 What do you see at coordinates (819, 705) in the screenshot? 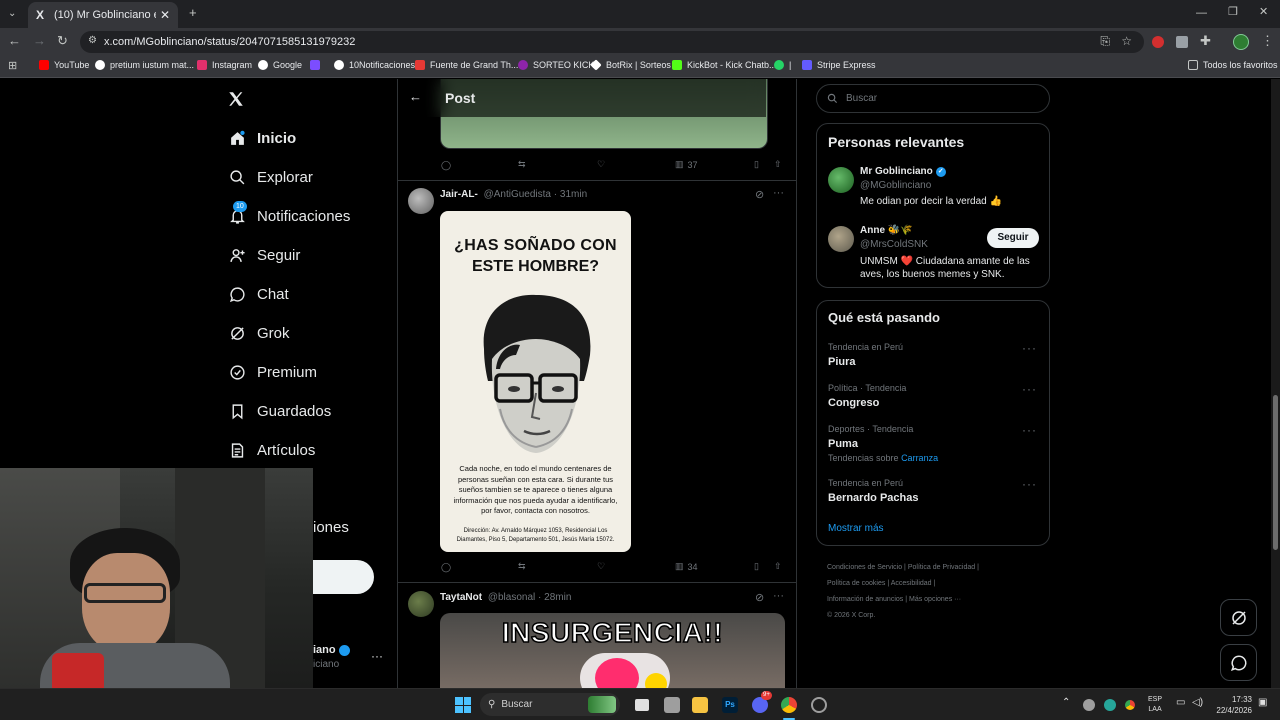
I see `app-red-icon` at bounding box center [819, 705].